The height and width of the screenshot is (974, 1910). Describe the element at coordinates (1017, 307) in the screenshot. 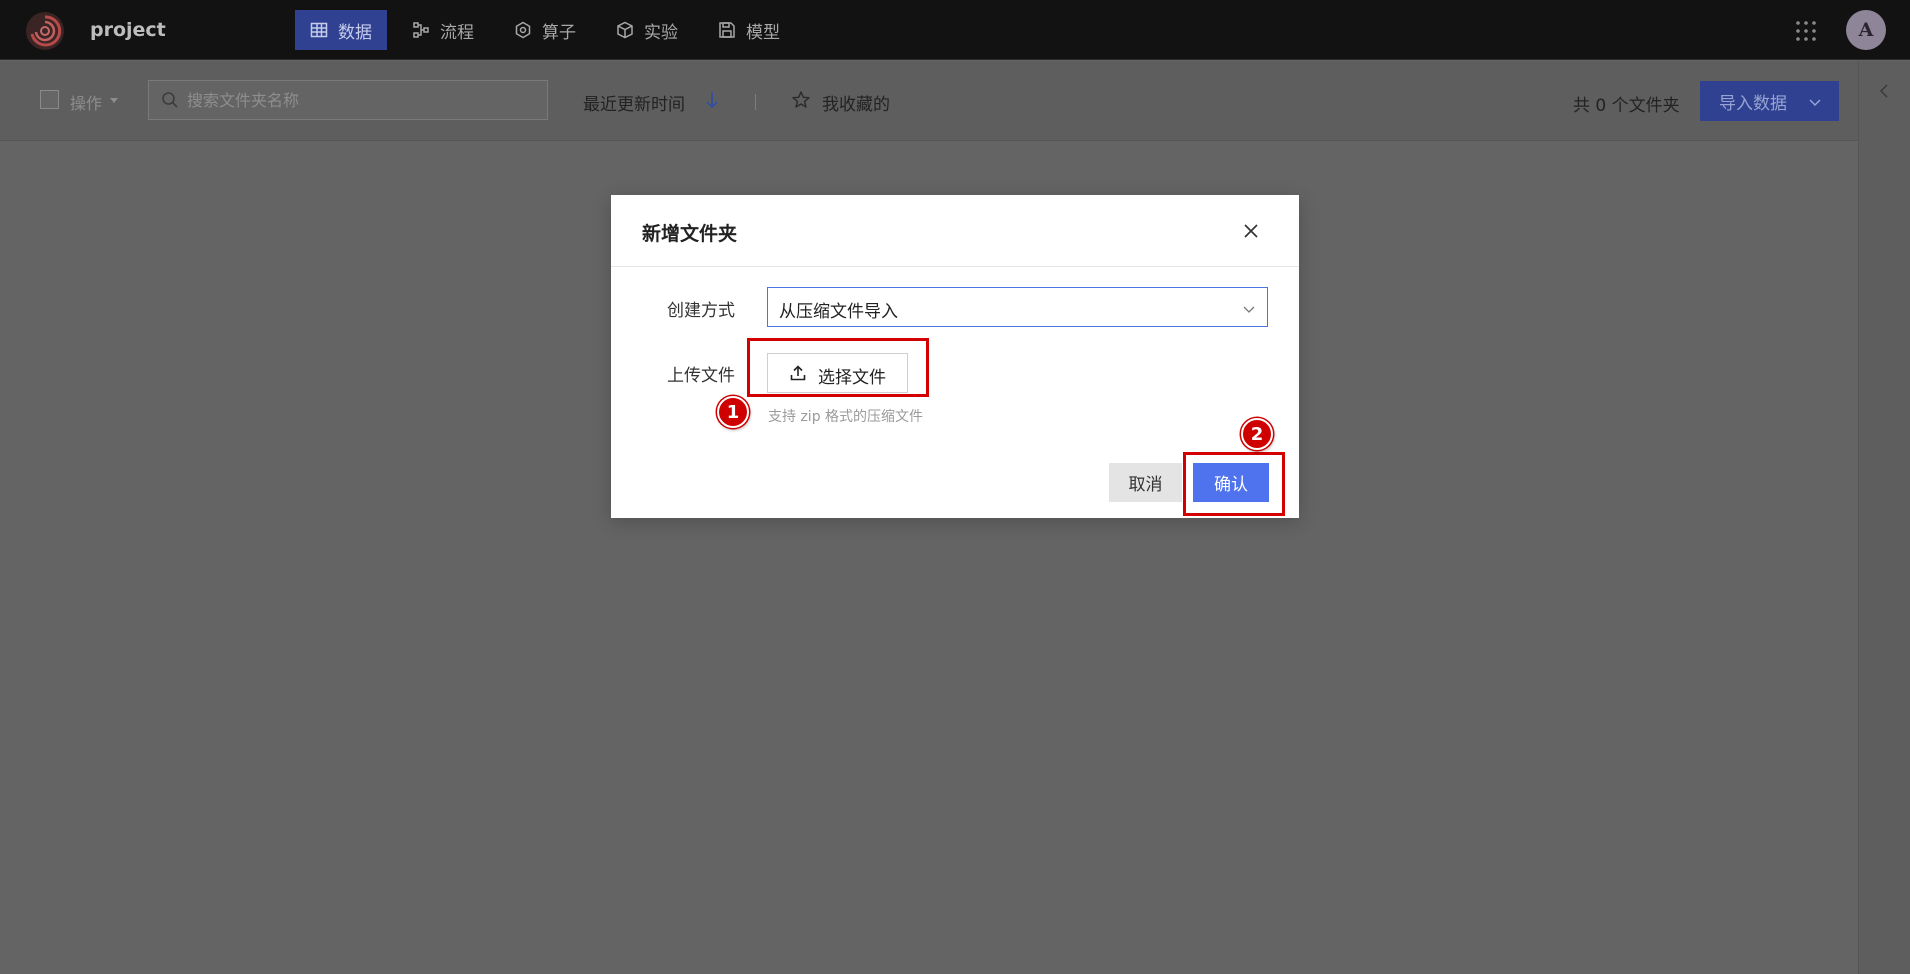

I see `create-method-select: 从压缩文件导入` at that location.